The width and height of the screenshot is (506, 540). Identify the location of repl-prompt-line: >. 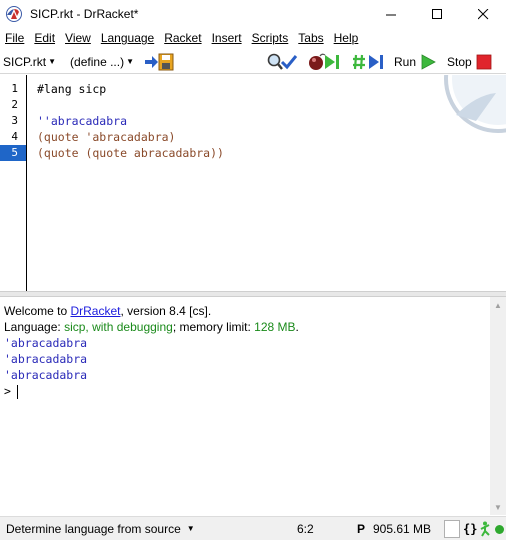
(11, 391).